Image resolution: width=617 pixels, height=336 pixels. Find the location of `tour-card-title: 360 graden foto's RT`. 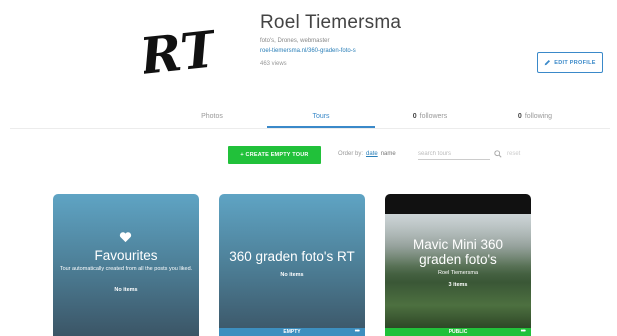

tour-card-title: 360 graden foto's RT is located at coordinates (292, 256).